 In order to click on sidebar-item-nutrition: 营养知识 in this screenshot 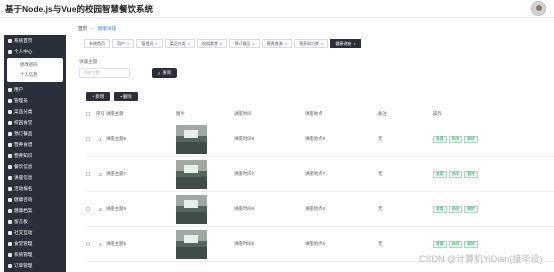, I will do `click(35, 155)`.